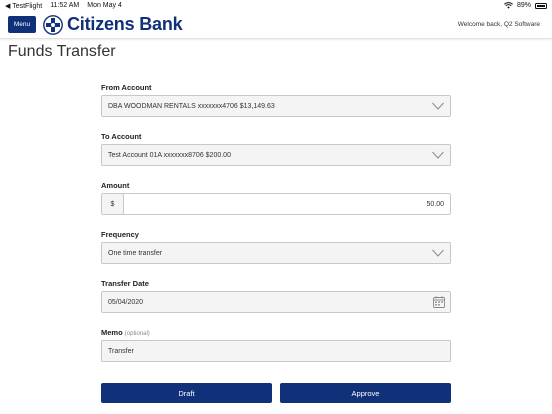 This screenshot has height=414, width=552. Describe the element at coordinates (8, 6) in the screenshot. I see `back-arrow-icon: ◀` at that location.